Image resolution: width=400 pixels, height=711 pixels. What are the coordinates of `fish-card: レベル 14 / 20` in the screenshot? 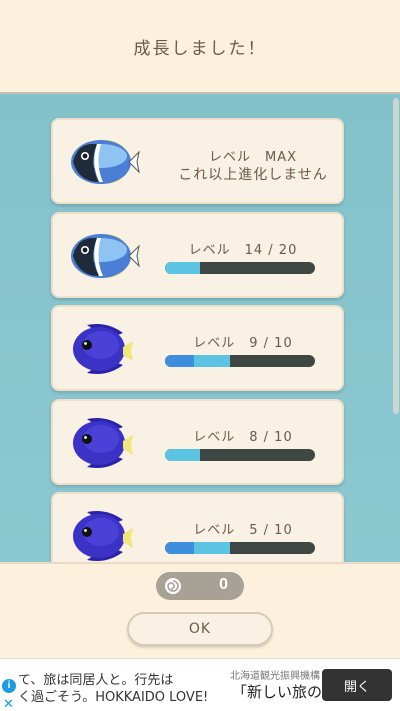 It's located at (197, 255).